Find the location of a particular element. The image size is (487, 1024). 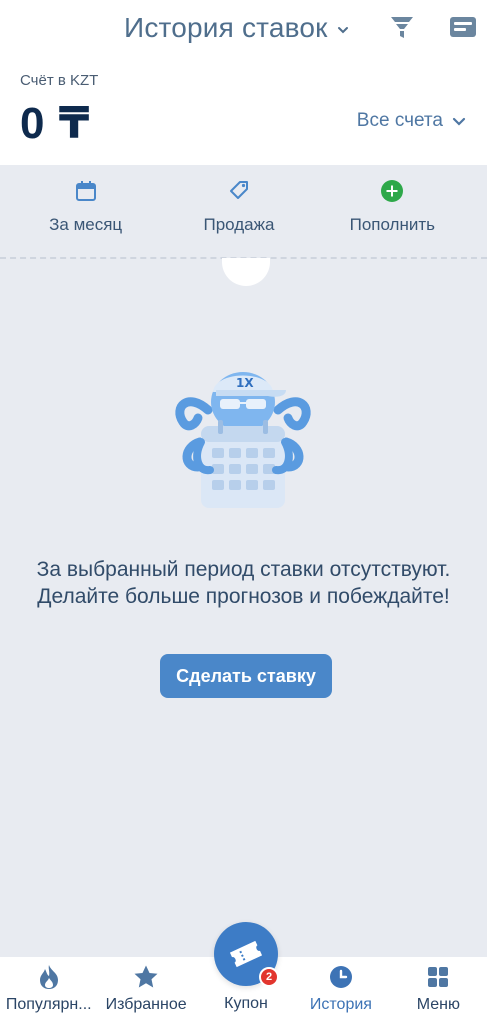

title-dropdown: История ставок is located at coordinates (237, 28).